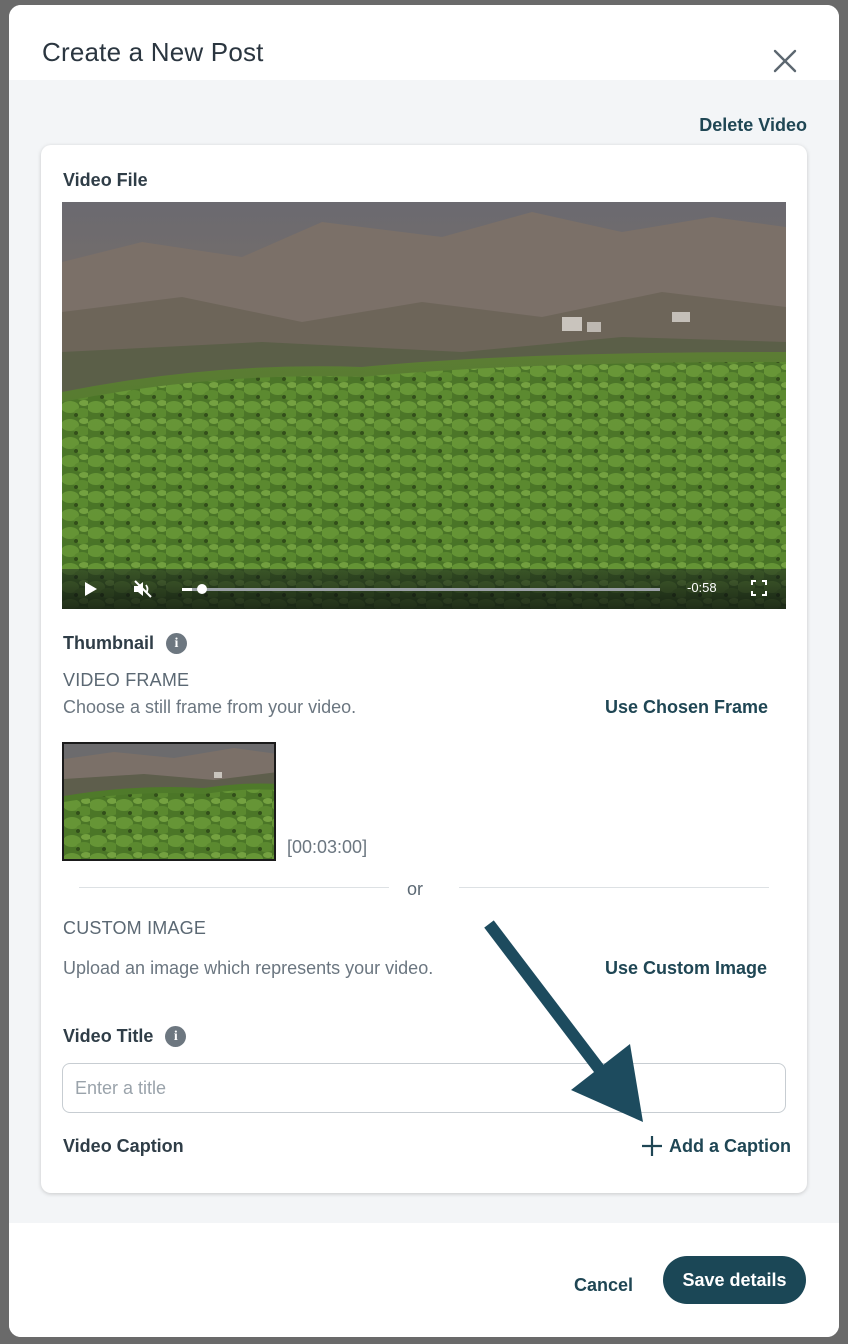 This screenshot has width=848, height=1344. What do you see at coordinates (702, 587) in the screenshot?
I see `video-time-remaining: -0:58` at bounding box center [702, 587].